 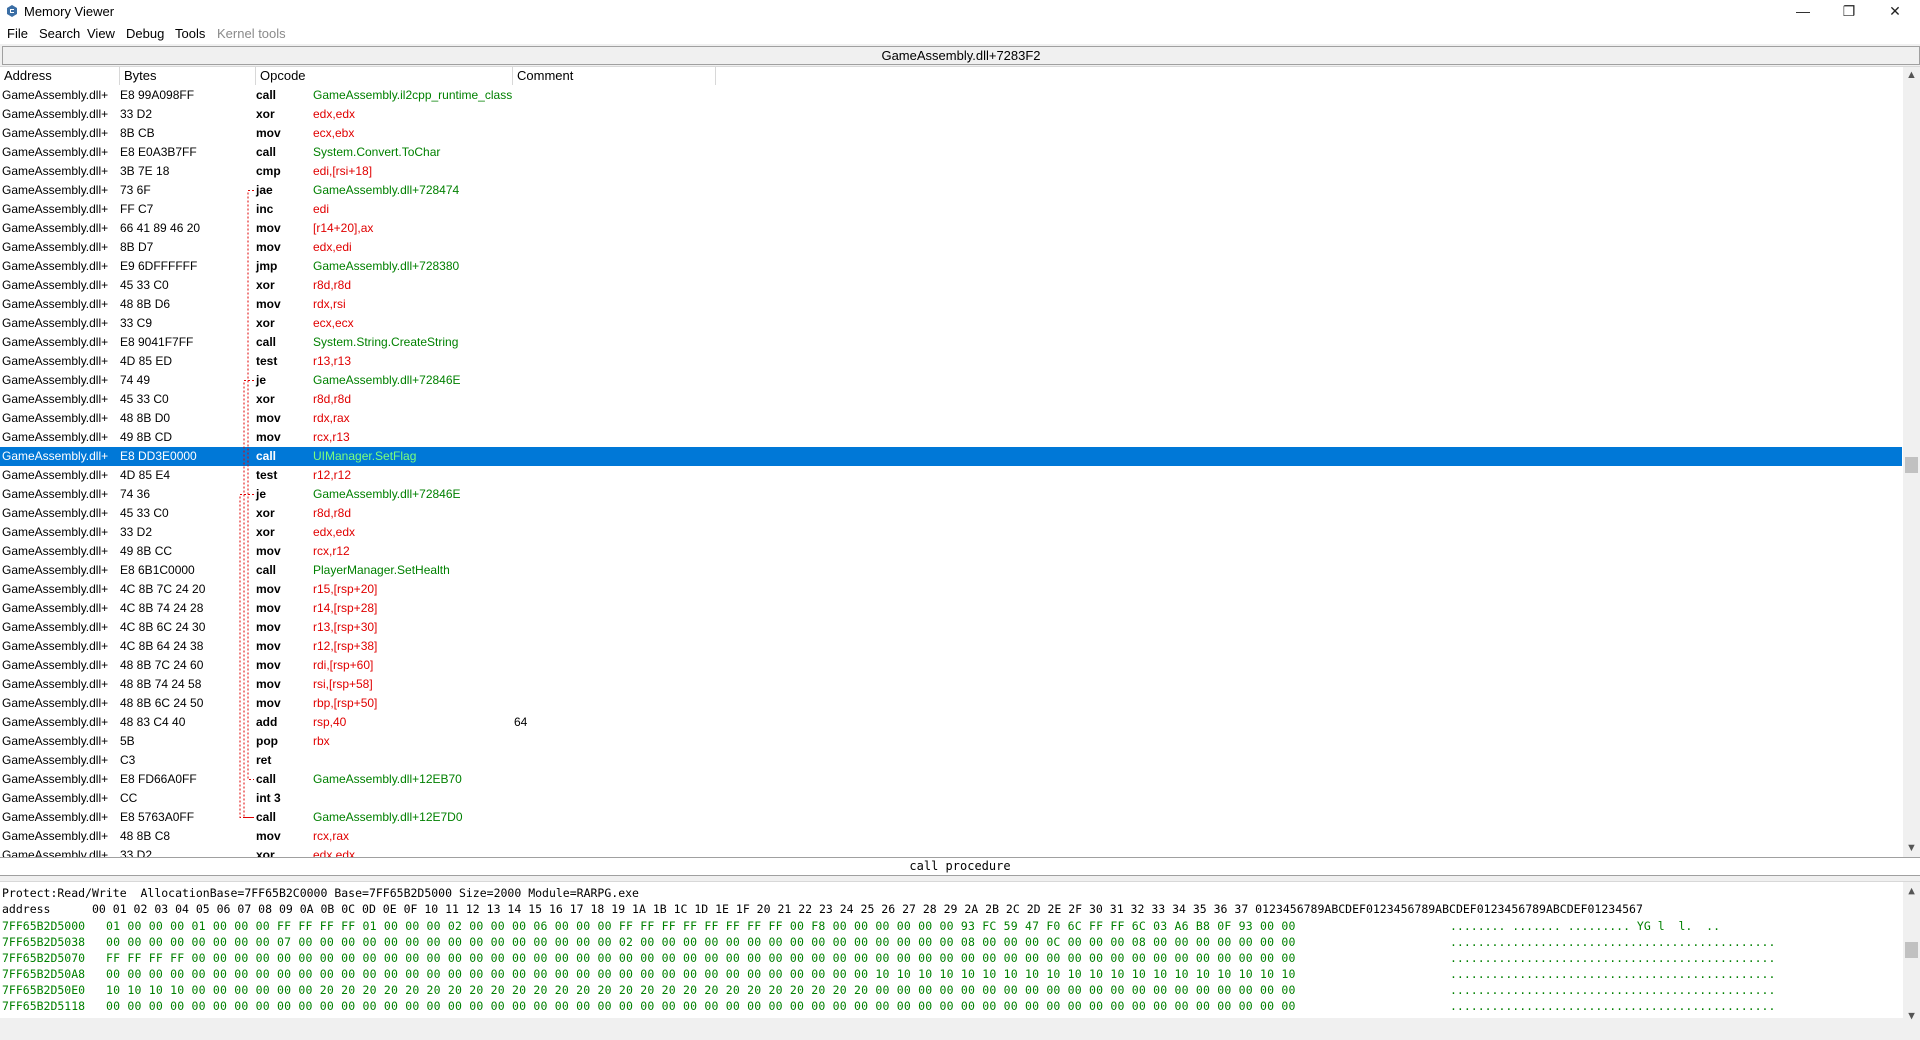 I want to click on maximize-button: ❐, so click(x=1849, y=12).